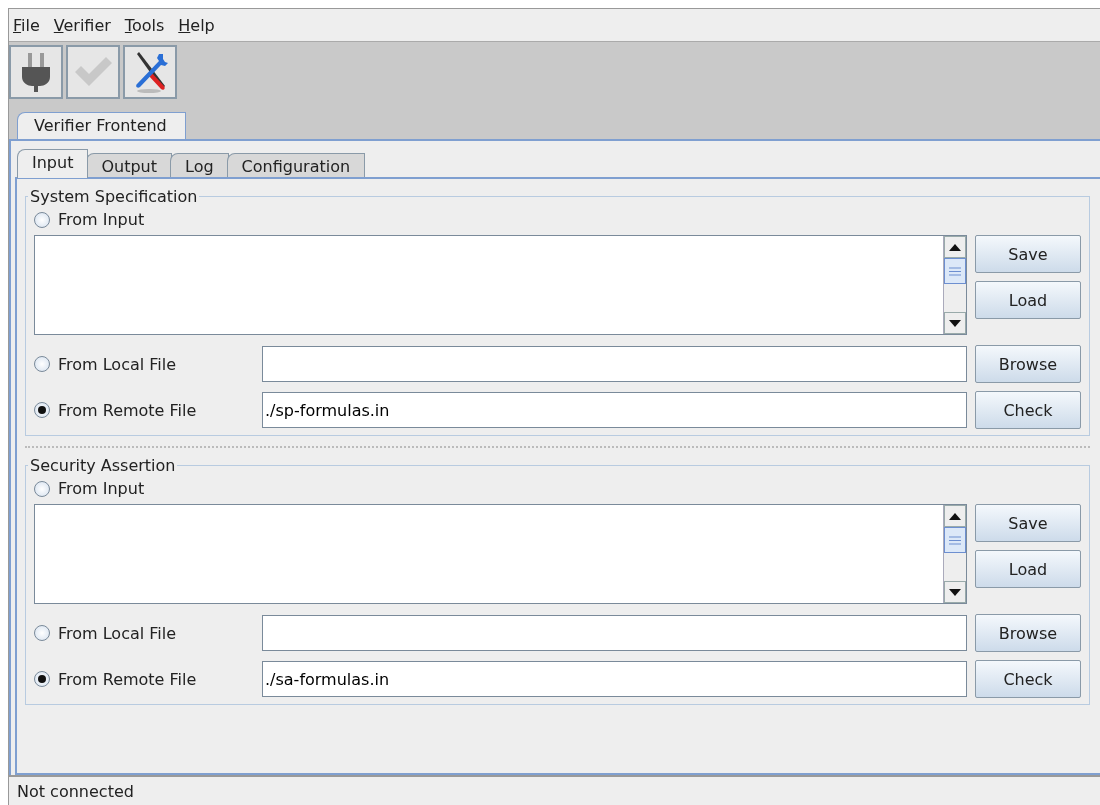 The height and width of the screenshot is (805, 1100). Describe the element at coordinates (82, 25) in the screenshot. I see `menu-item: Verifier` at that location.